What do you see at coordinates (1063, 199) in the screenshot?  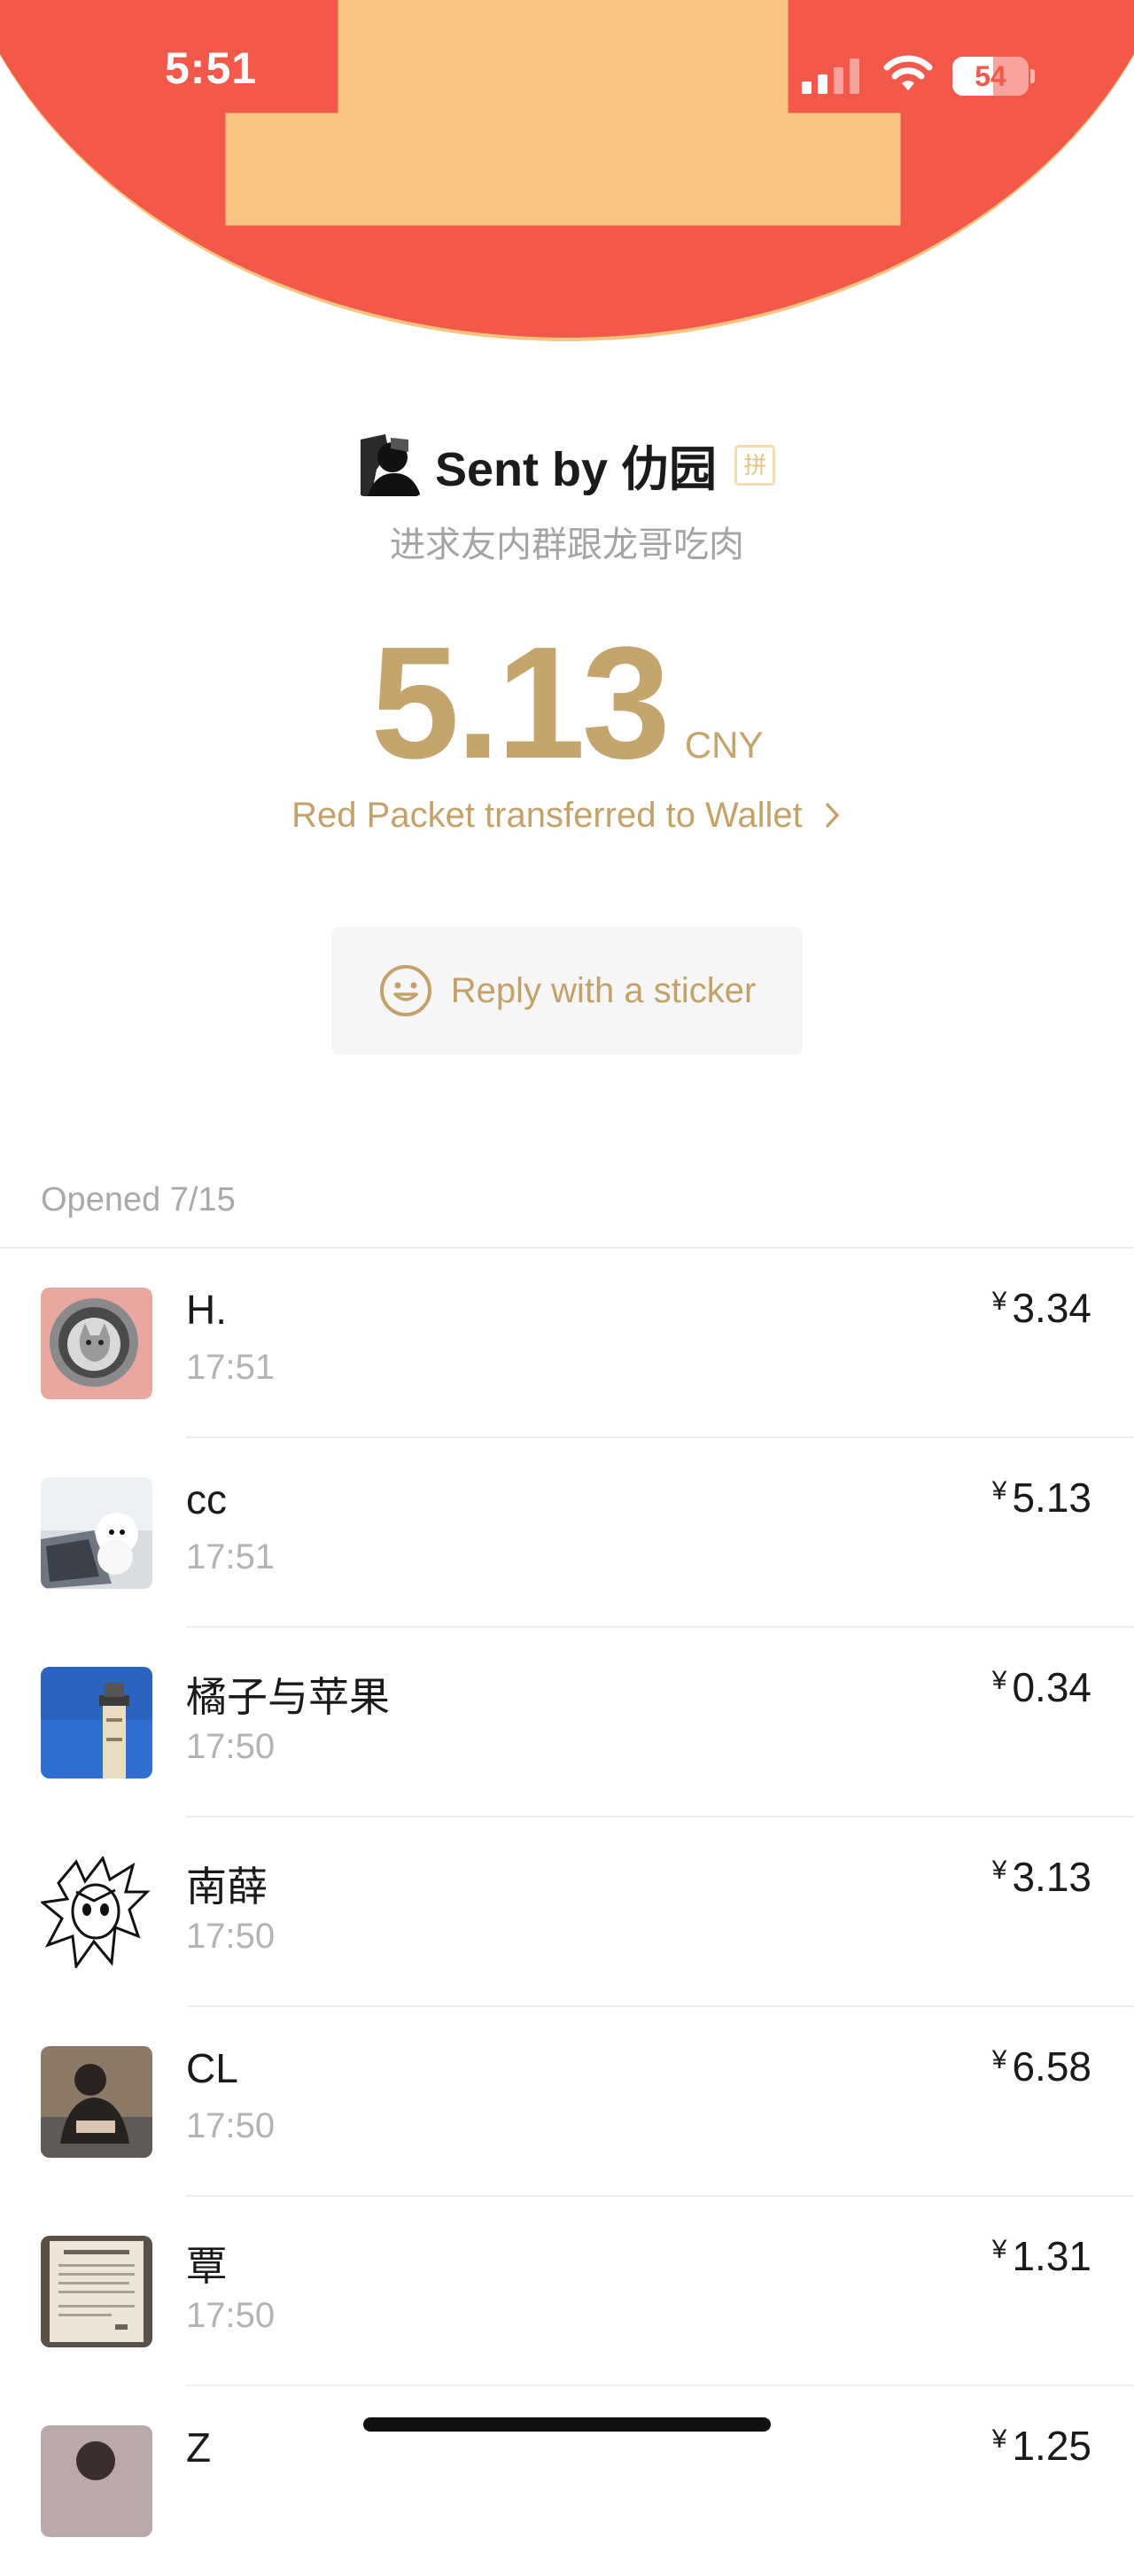 I see `more-options-button` at bounding box center [1063, 199].